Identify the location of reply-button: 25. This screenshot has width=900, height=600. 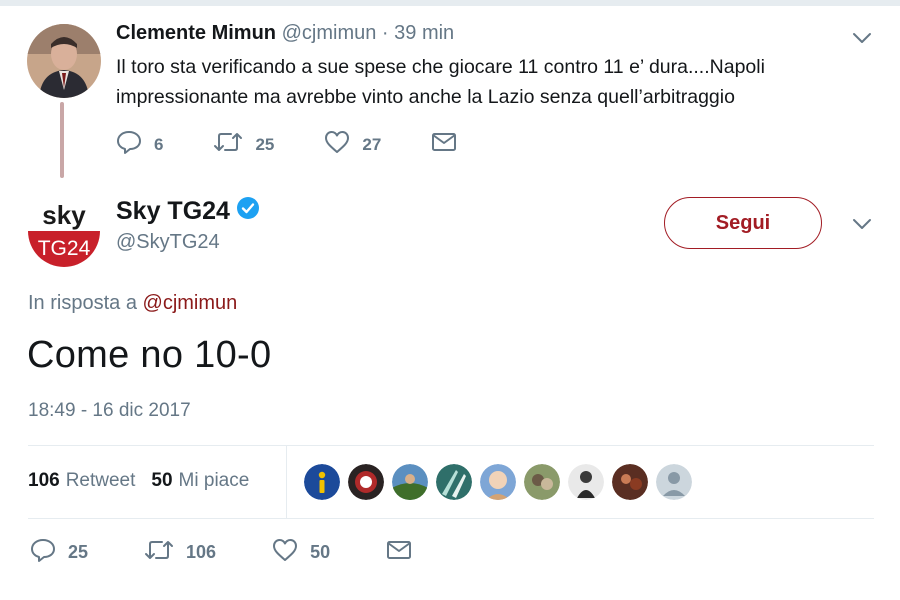
(59, 552).